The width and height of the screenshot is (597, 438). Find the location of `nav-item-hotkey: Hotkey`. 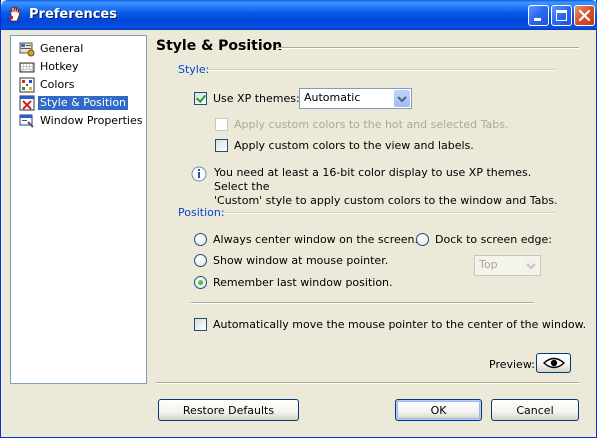

nav-item-hotkey: Hotkey is located at coordinates (50, 67).